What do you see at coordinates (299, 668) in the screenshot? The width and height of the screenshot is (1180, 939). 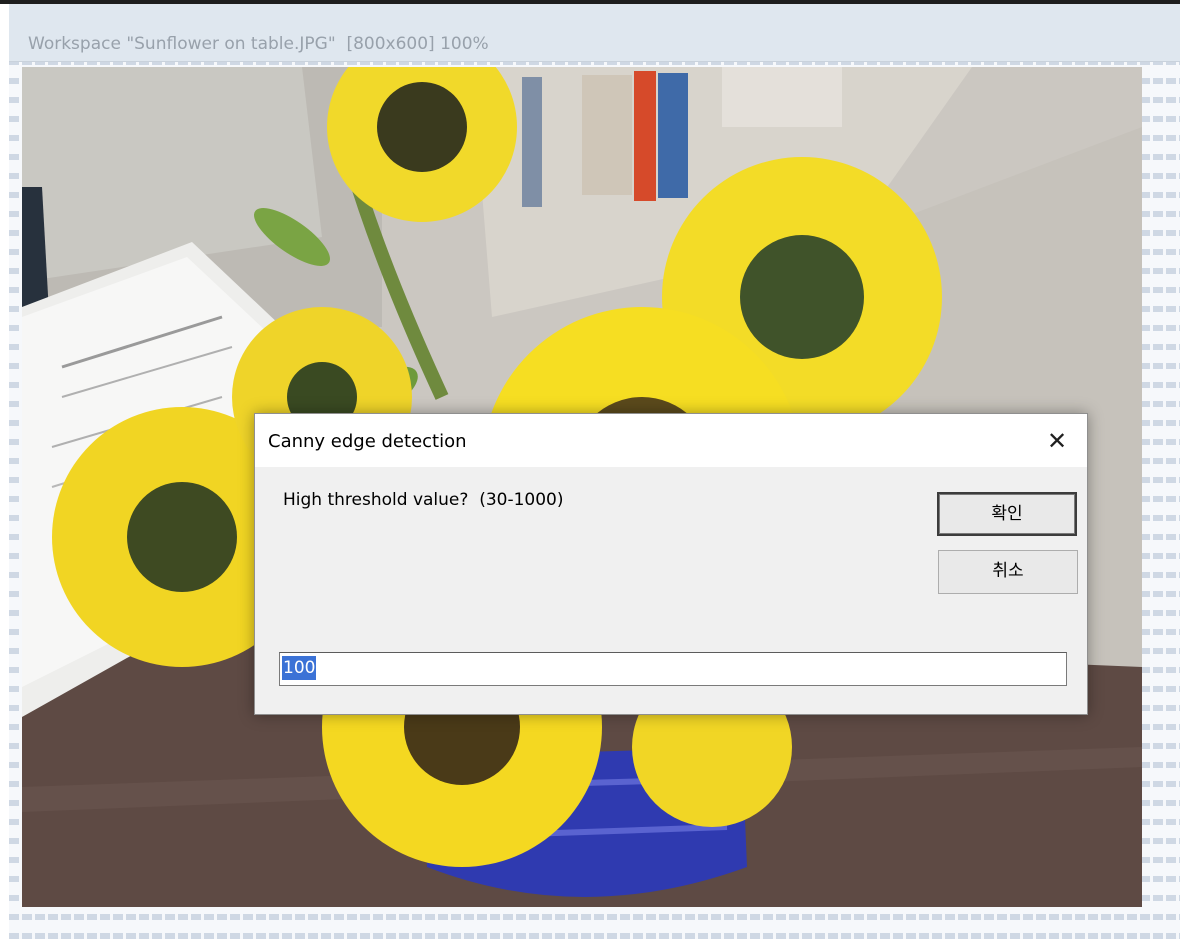 I see `threshold-input-value: 100` at bounding box center [299, 668].